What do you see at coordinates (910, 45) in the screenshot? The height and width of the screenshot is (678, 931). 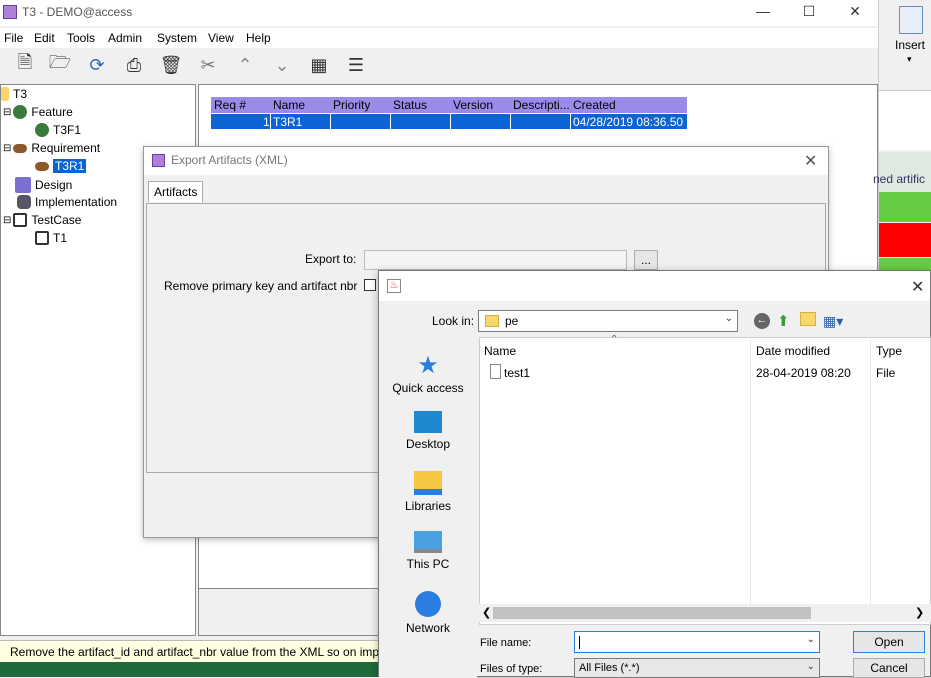 I see `insert-label: Insert` at bounding box center [910, 45].